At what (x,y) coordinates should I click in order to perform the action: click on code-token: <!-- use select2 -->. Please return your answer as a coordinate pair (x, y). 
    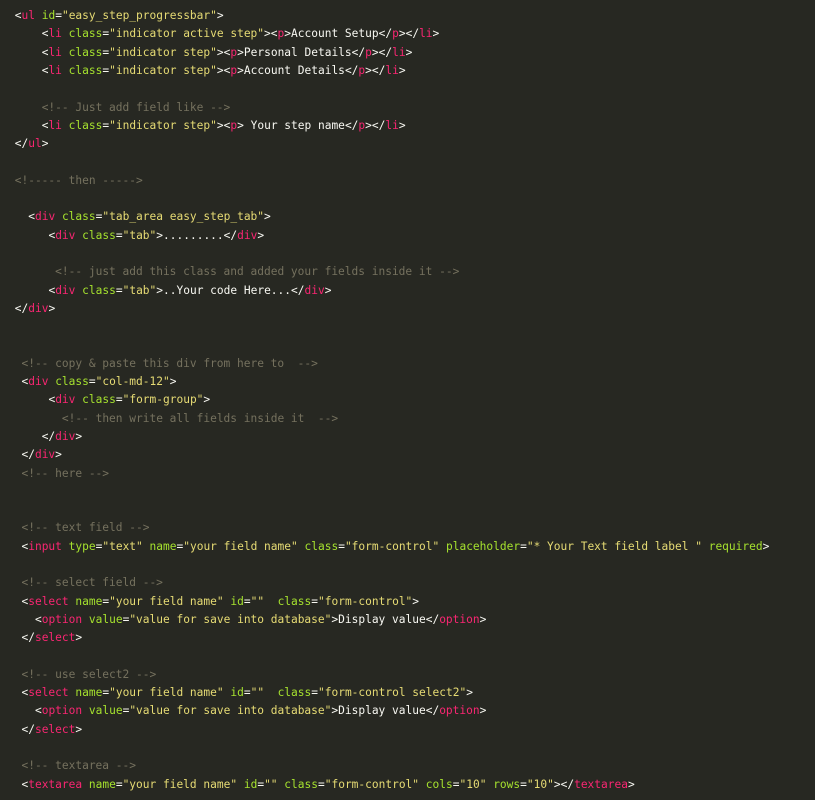
    Looking at the image, I should click on (89, 674).